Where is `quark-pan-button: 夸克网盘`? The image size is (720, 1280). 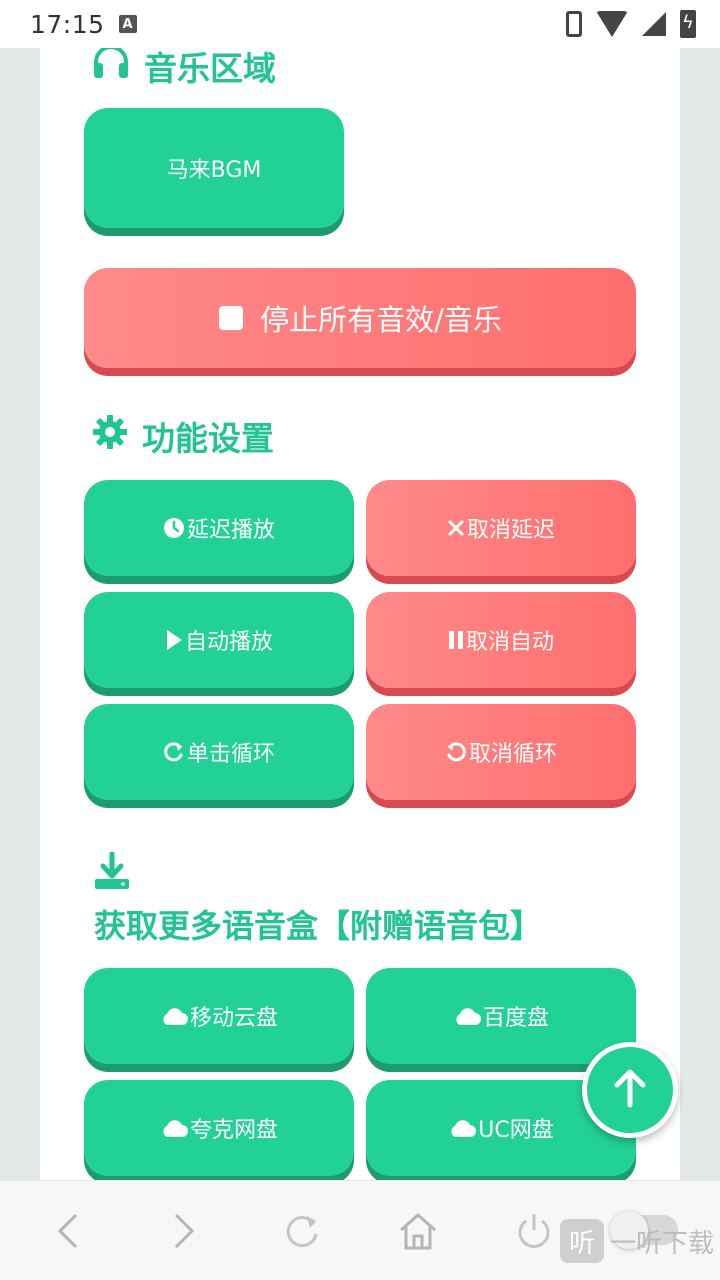
quark-pan-button: 夸克网盘 is located at coordinates (219, 1128).